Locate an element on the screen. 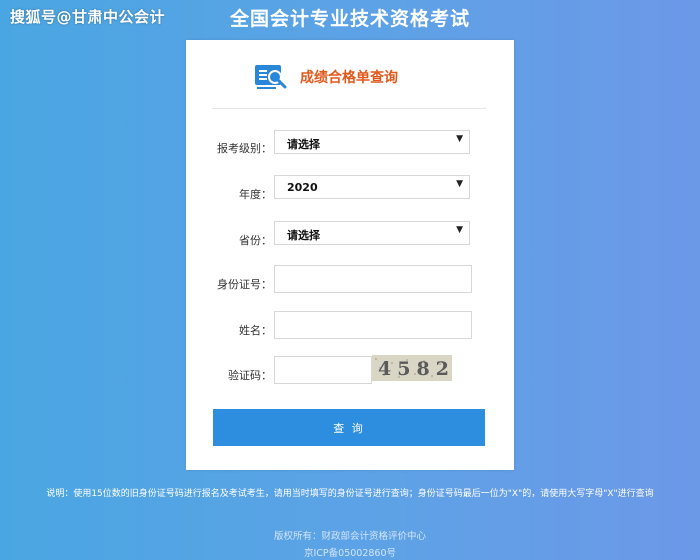 This screenshot has width=700, height=560. captcha-input is located at coordinates (323, 370).